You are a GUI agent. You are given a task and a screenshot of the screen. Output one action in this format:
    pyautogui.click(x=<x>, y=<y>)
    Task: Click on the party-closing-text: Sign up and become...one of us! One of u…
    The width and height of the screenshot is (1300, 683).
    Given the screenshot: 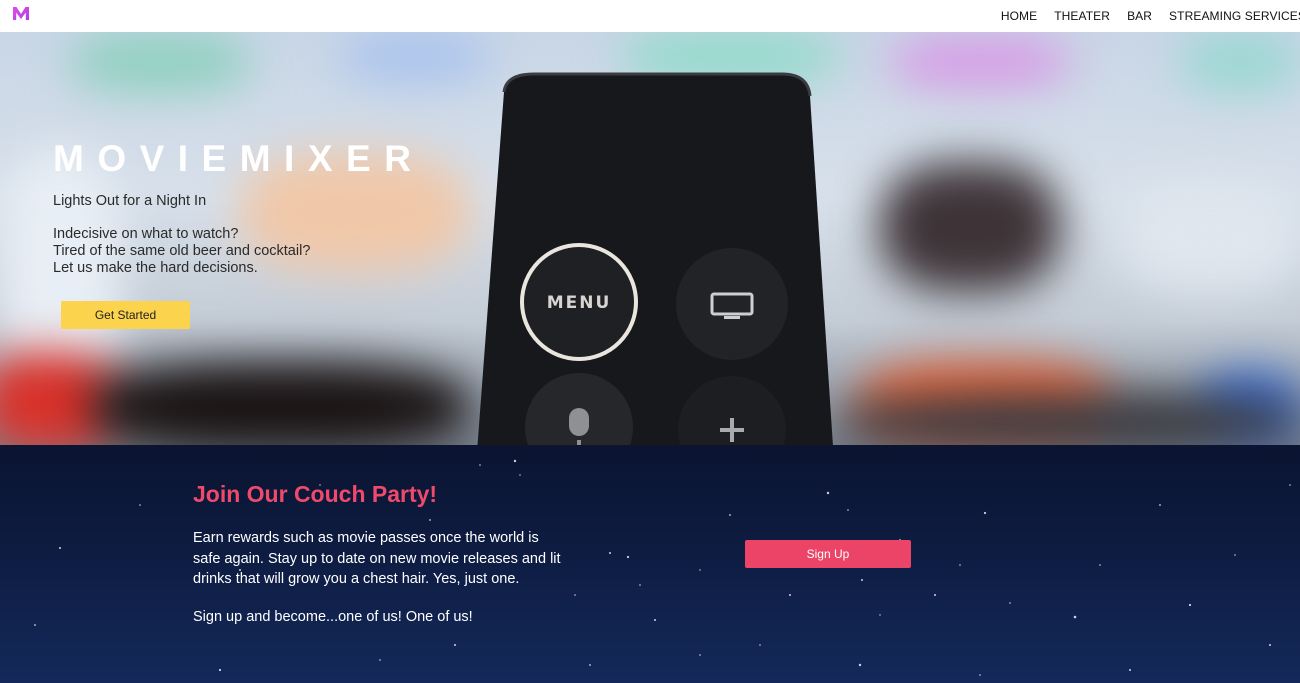 What is the action you would take?
    pyautogui.click(x=333, y=617)
    